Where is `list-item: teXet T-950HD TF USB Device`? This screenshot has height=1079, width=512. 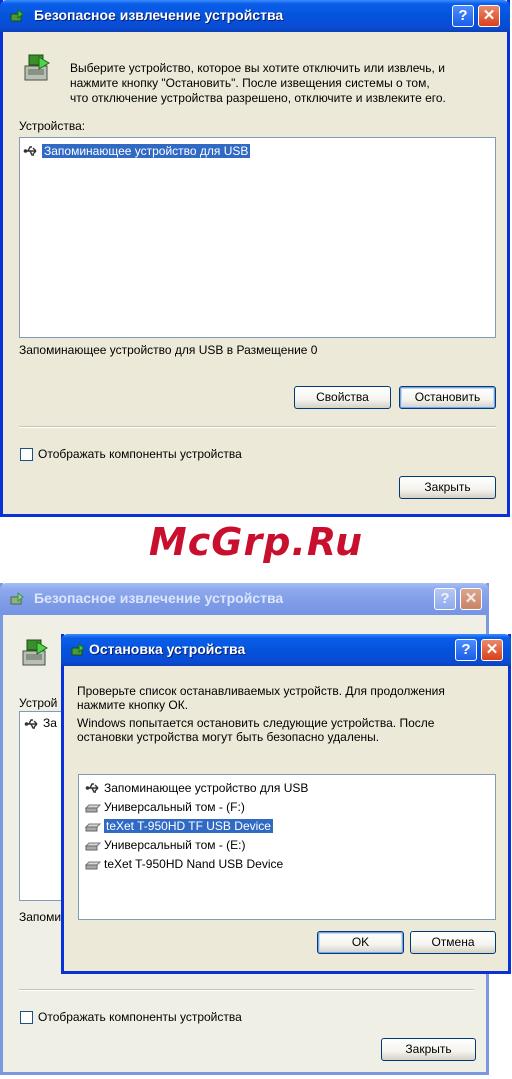
list-item: teXet T-950HD TF USB Device is located at coordinates (179, 825).